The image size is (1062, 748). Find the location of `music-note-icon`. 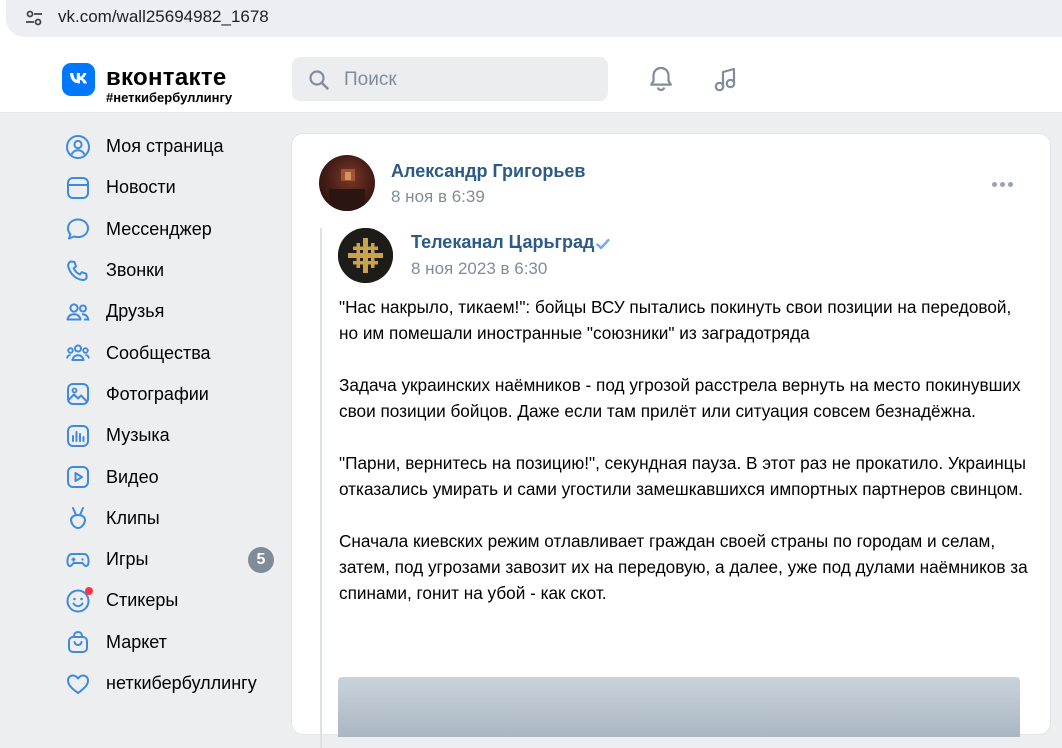

music-note-icon is located at coordinates (726, 79).